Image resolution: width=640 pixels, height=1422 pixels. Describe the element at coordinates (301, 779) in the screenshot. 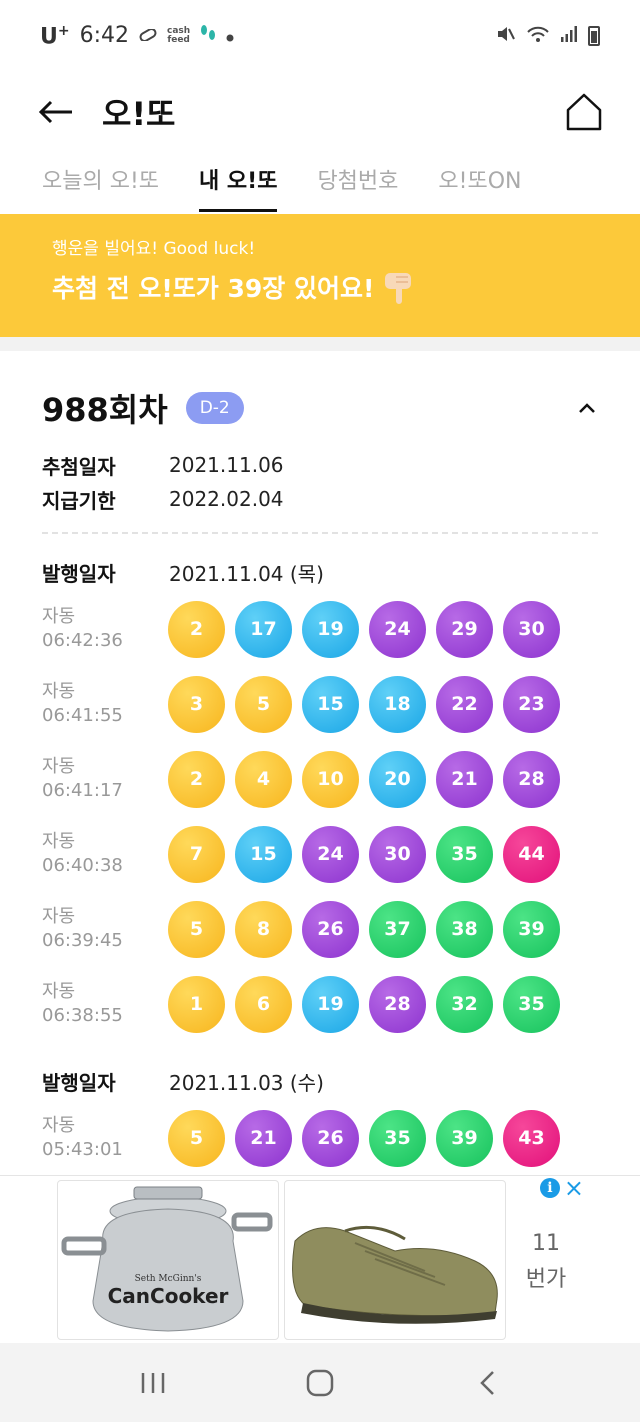

I see `ticket-row: 자동 06:41:17 2 4 10 20 21 28` at that location.